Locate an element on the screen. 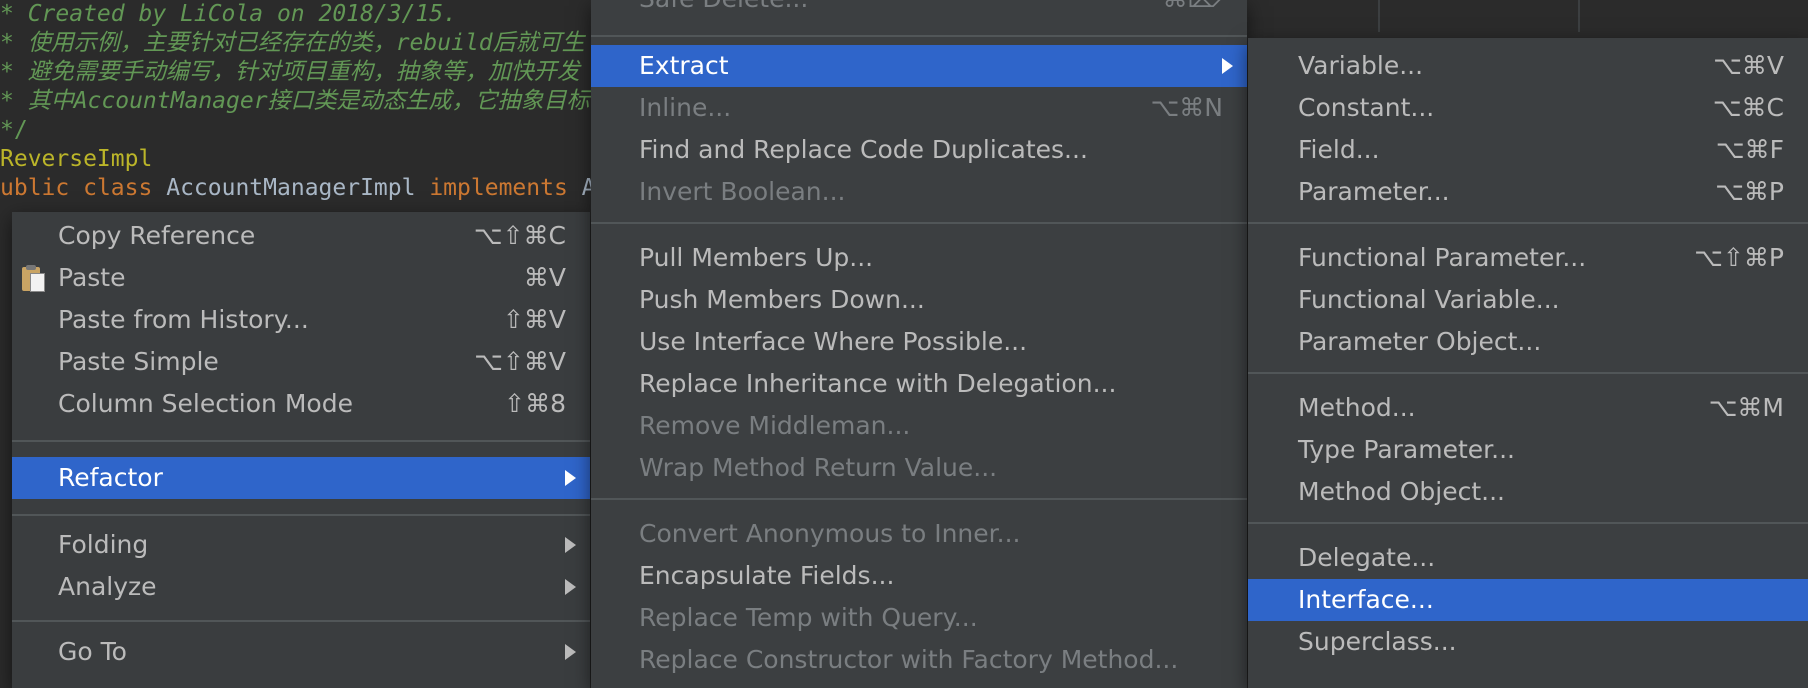  menu-item-label: Analyze is located at coordinates (107, 586).